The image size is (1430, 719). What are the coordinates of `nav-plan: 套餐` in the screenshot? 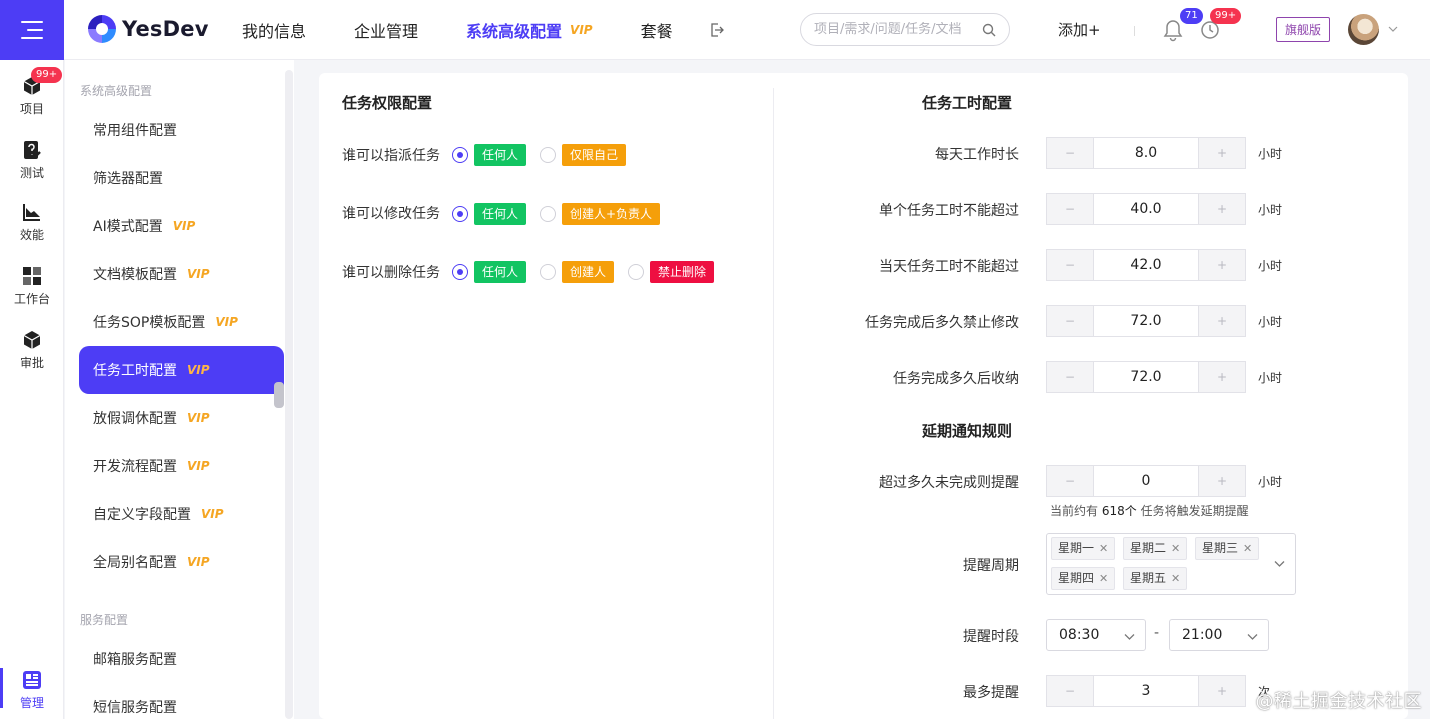 It's located at (657, 30).